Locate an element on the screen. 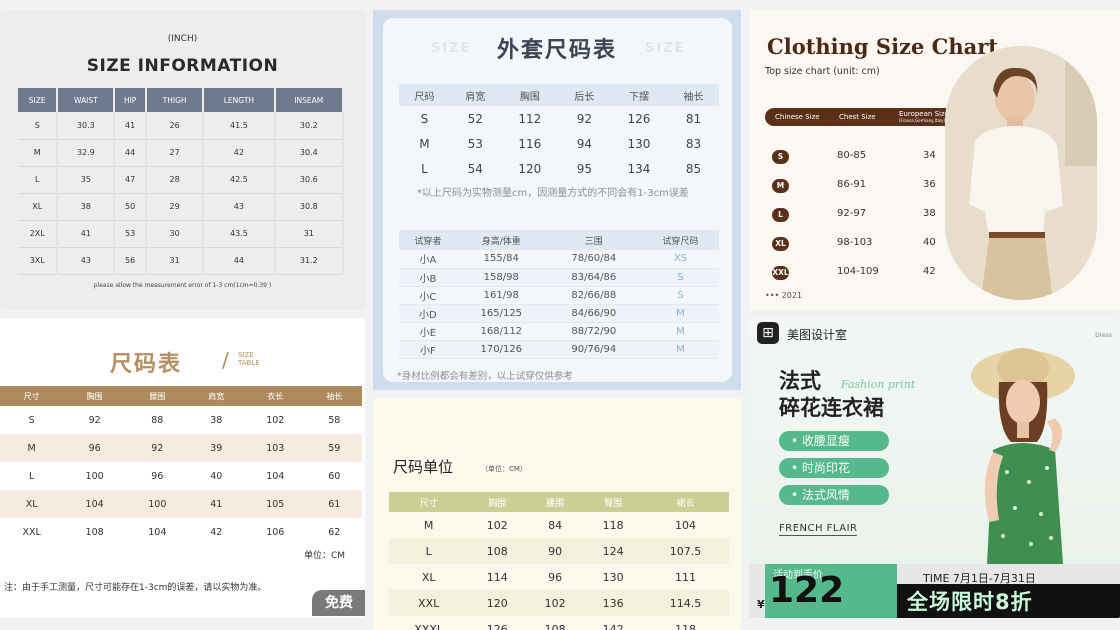 Image resolution: width=1120 pixels, height=630 pixels. table-cell: 60 is located at coordinates (334, 476).